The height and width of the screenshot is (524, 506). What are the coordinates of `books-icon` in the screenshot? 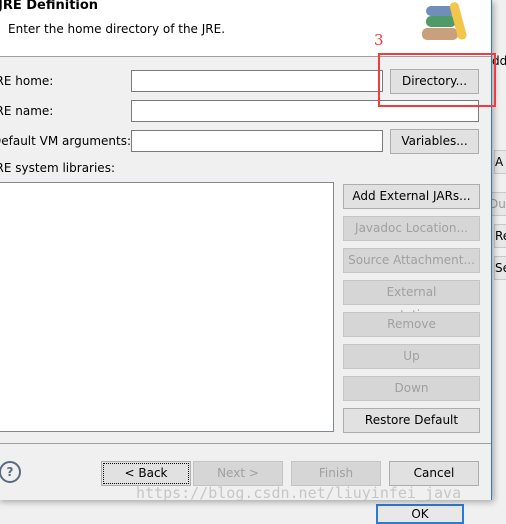 It's located at (444, 22).